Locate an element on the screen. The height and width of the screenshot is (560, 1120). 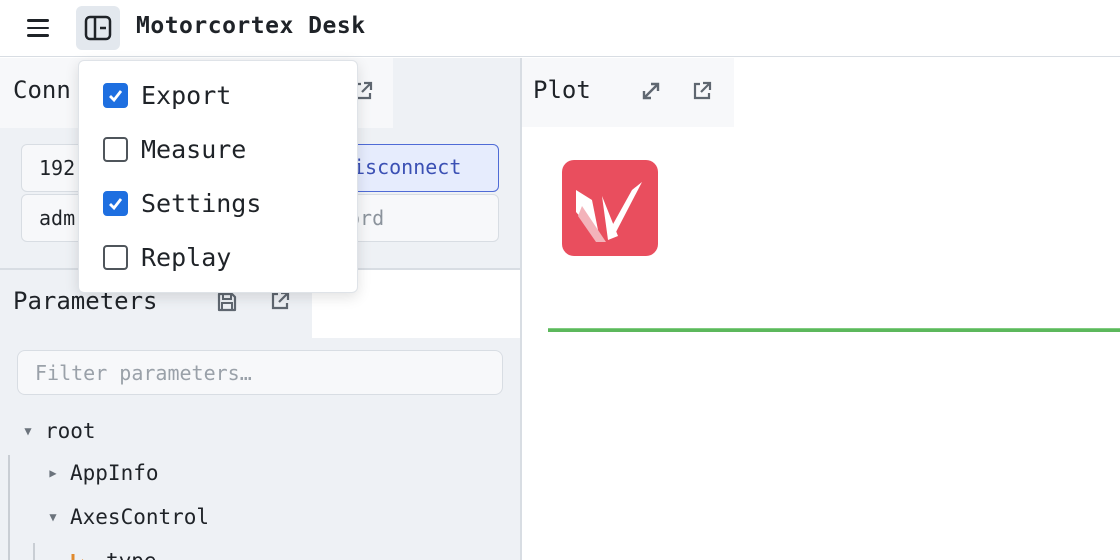
tree-node-type: type is located at coordinates (113, 551).